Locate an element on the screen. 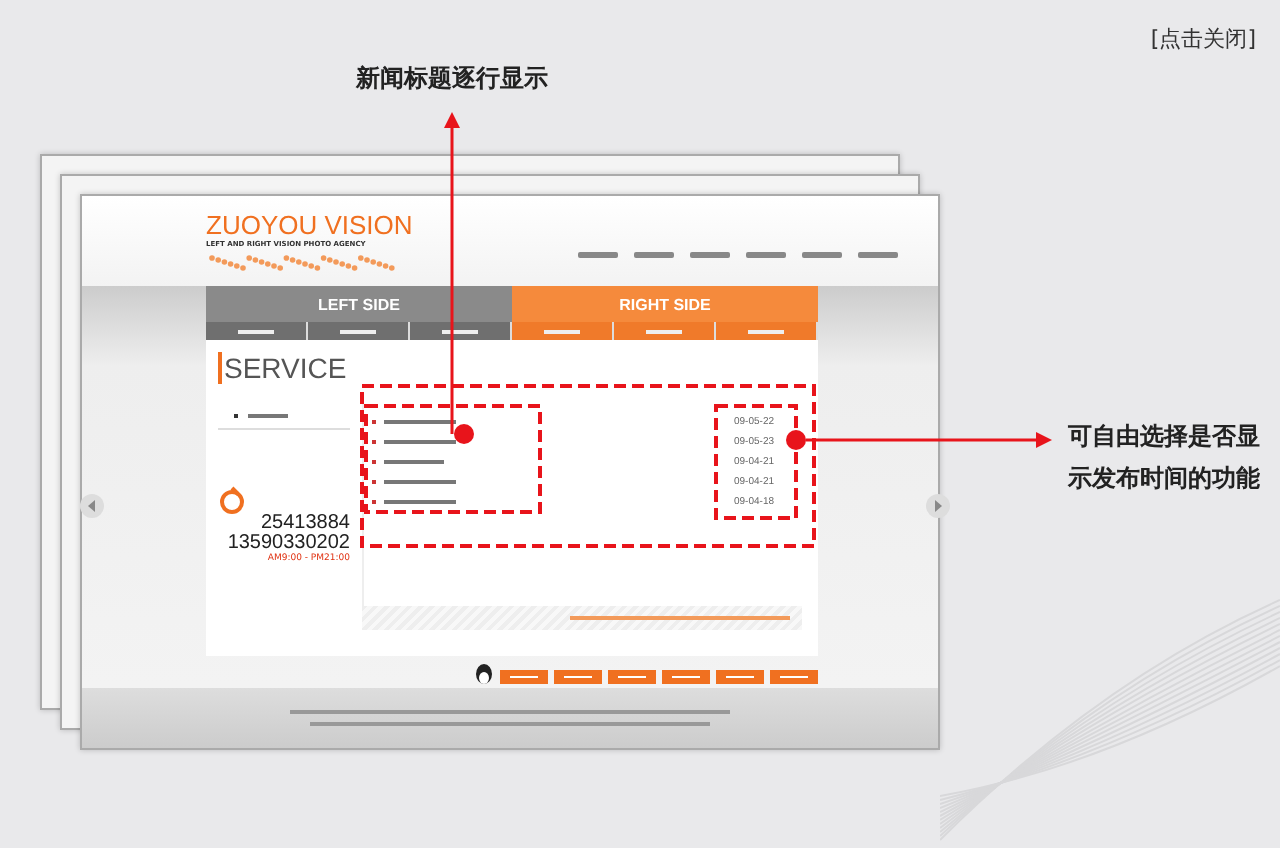 This screenshot has height=848, width=1280. annotation-text: 可自由选择是否显示发布时间的功能 is located at coordinates (1164, 458).